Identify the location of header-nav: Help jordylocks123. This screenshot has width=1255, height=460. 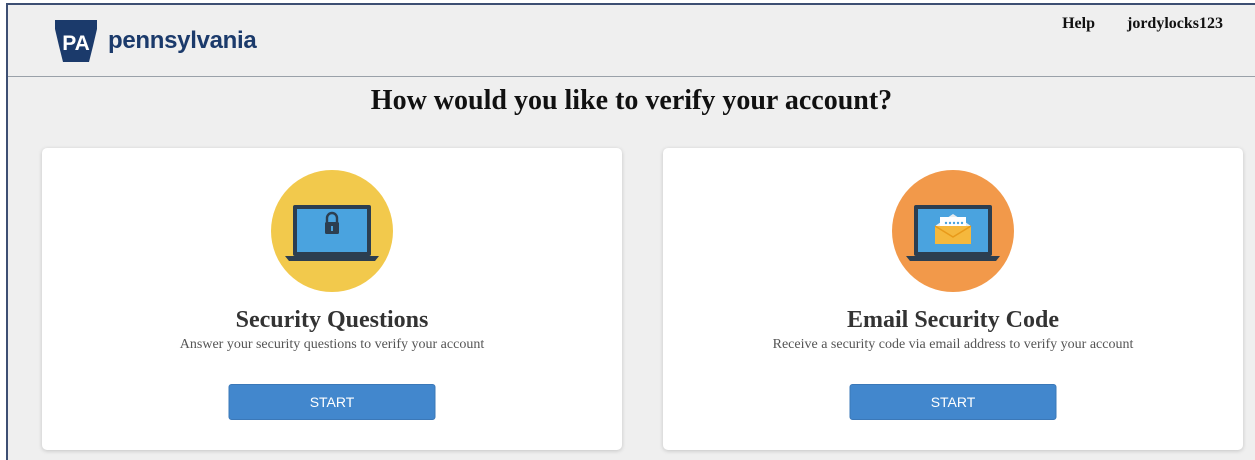
(1142, 24).